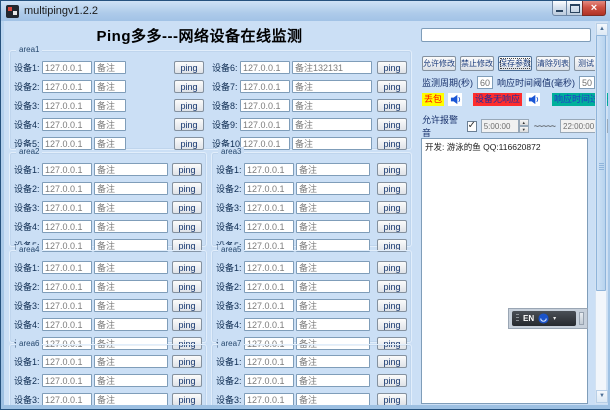  What do you see at coordinates (305, 11) in the screenshot?
I see `titlebar: multipingv1.2.2 ×` at bounding box center [305, 11].